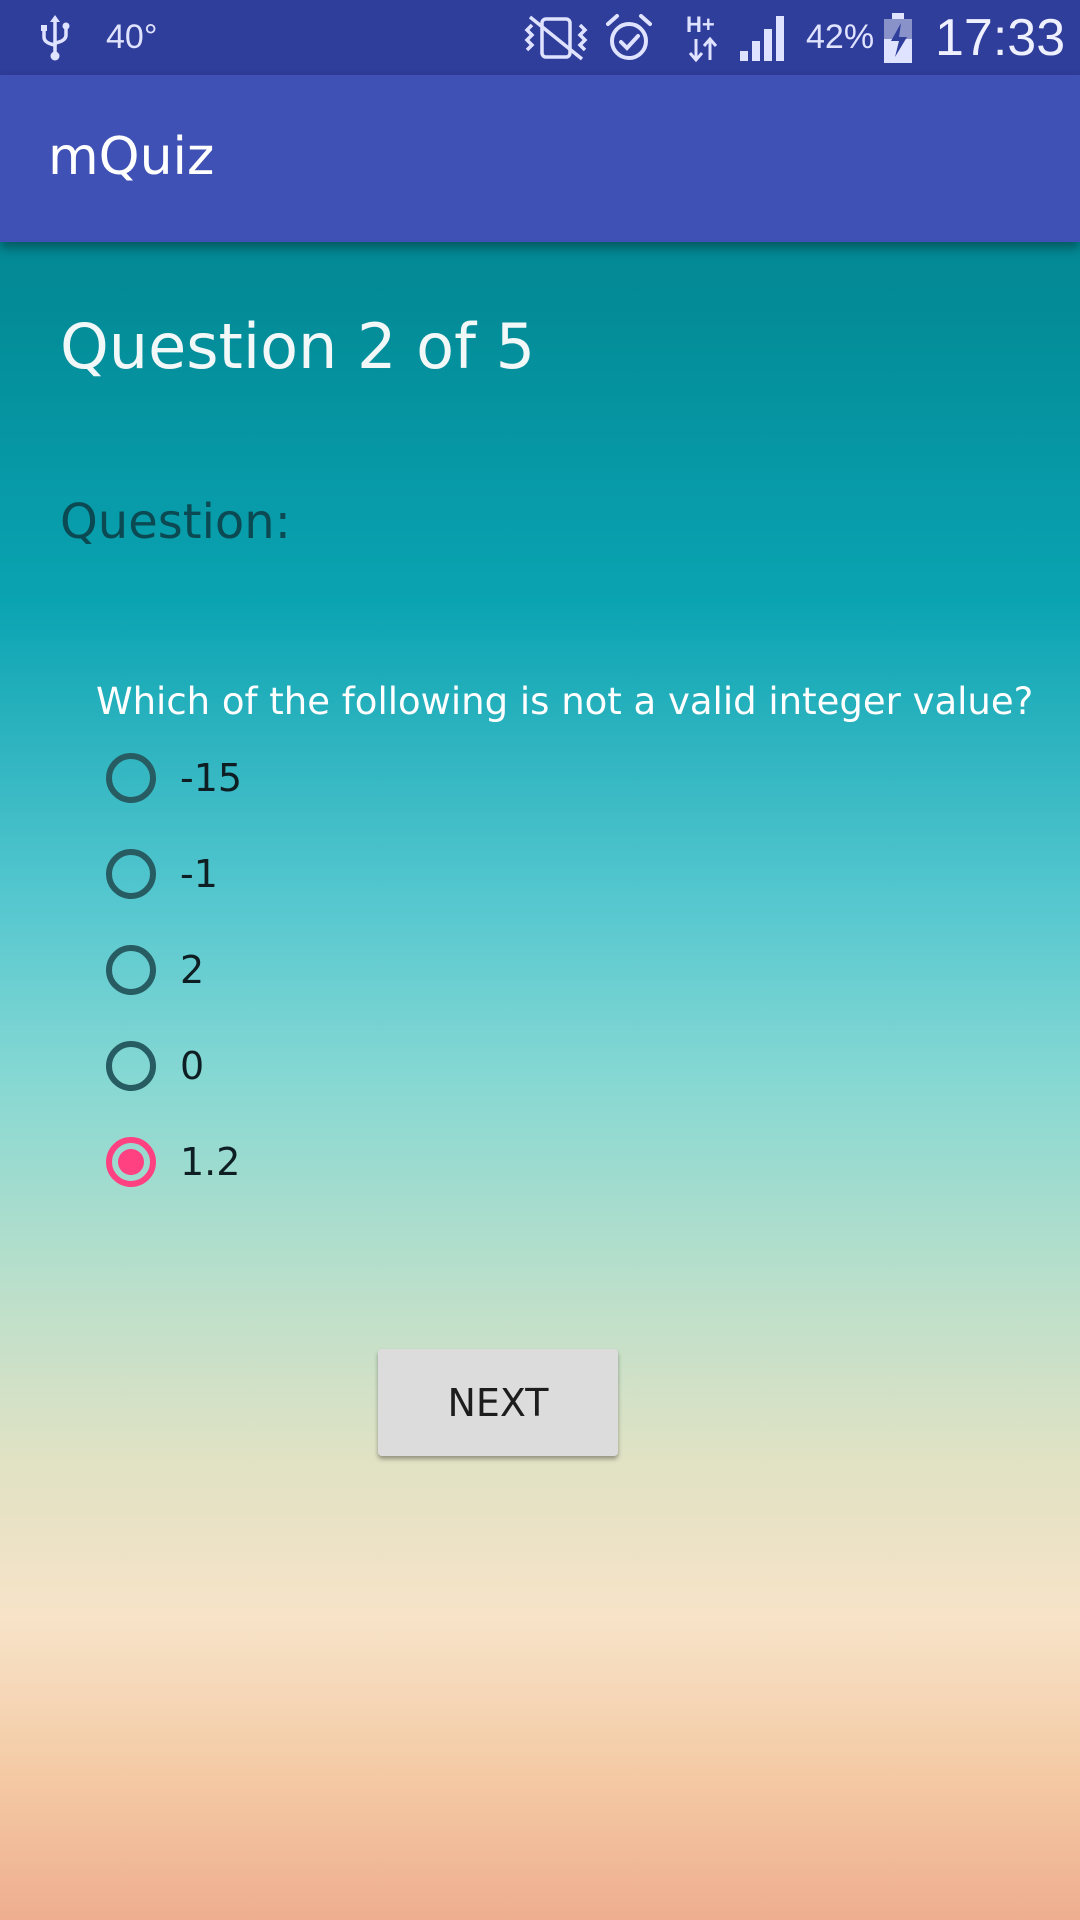 Image resolution: width=1080 pixels, height=1920 pixels. Describe the element at coordinates (764, 37) in the screenshot. I see `signal-icon` at that location.